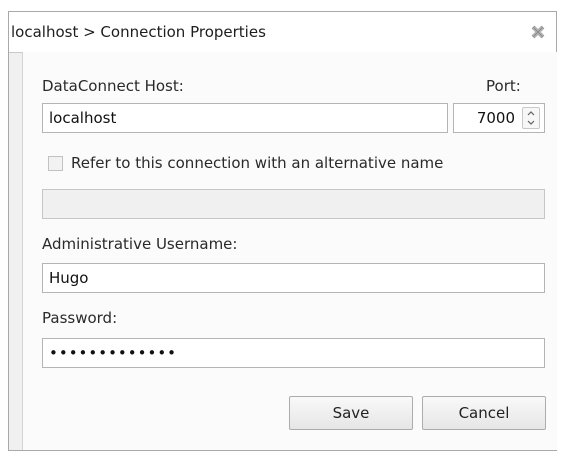 The width and height of the screenshot is (566, 463). Describe the element at coordinates (113, 86) in the screenshot. I see `host-label: DataConnect Host:` at that location.